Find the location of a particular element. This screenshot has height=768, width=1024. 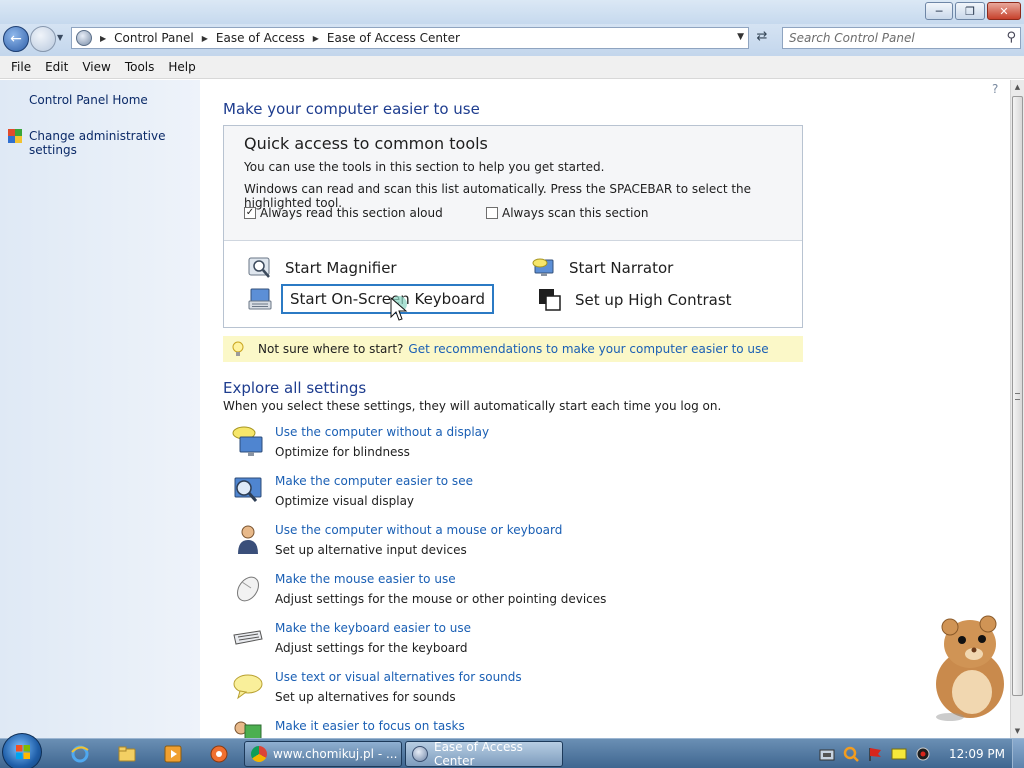

search-input: Search Control Panel ⚲ is located at coordinates (901, 38).